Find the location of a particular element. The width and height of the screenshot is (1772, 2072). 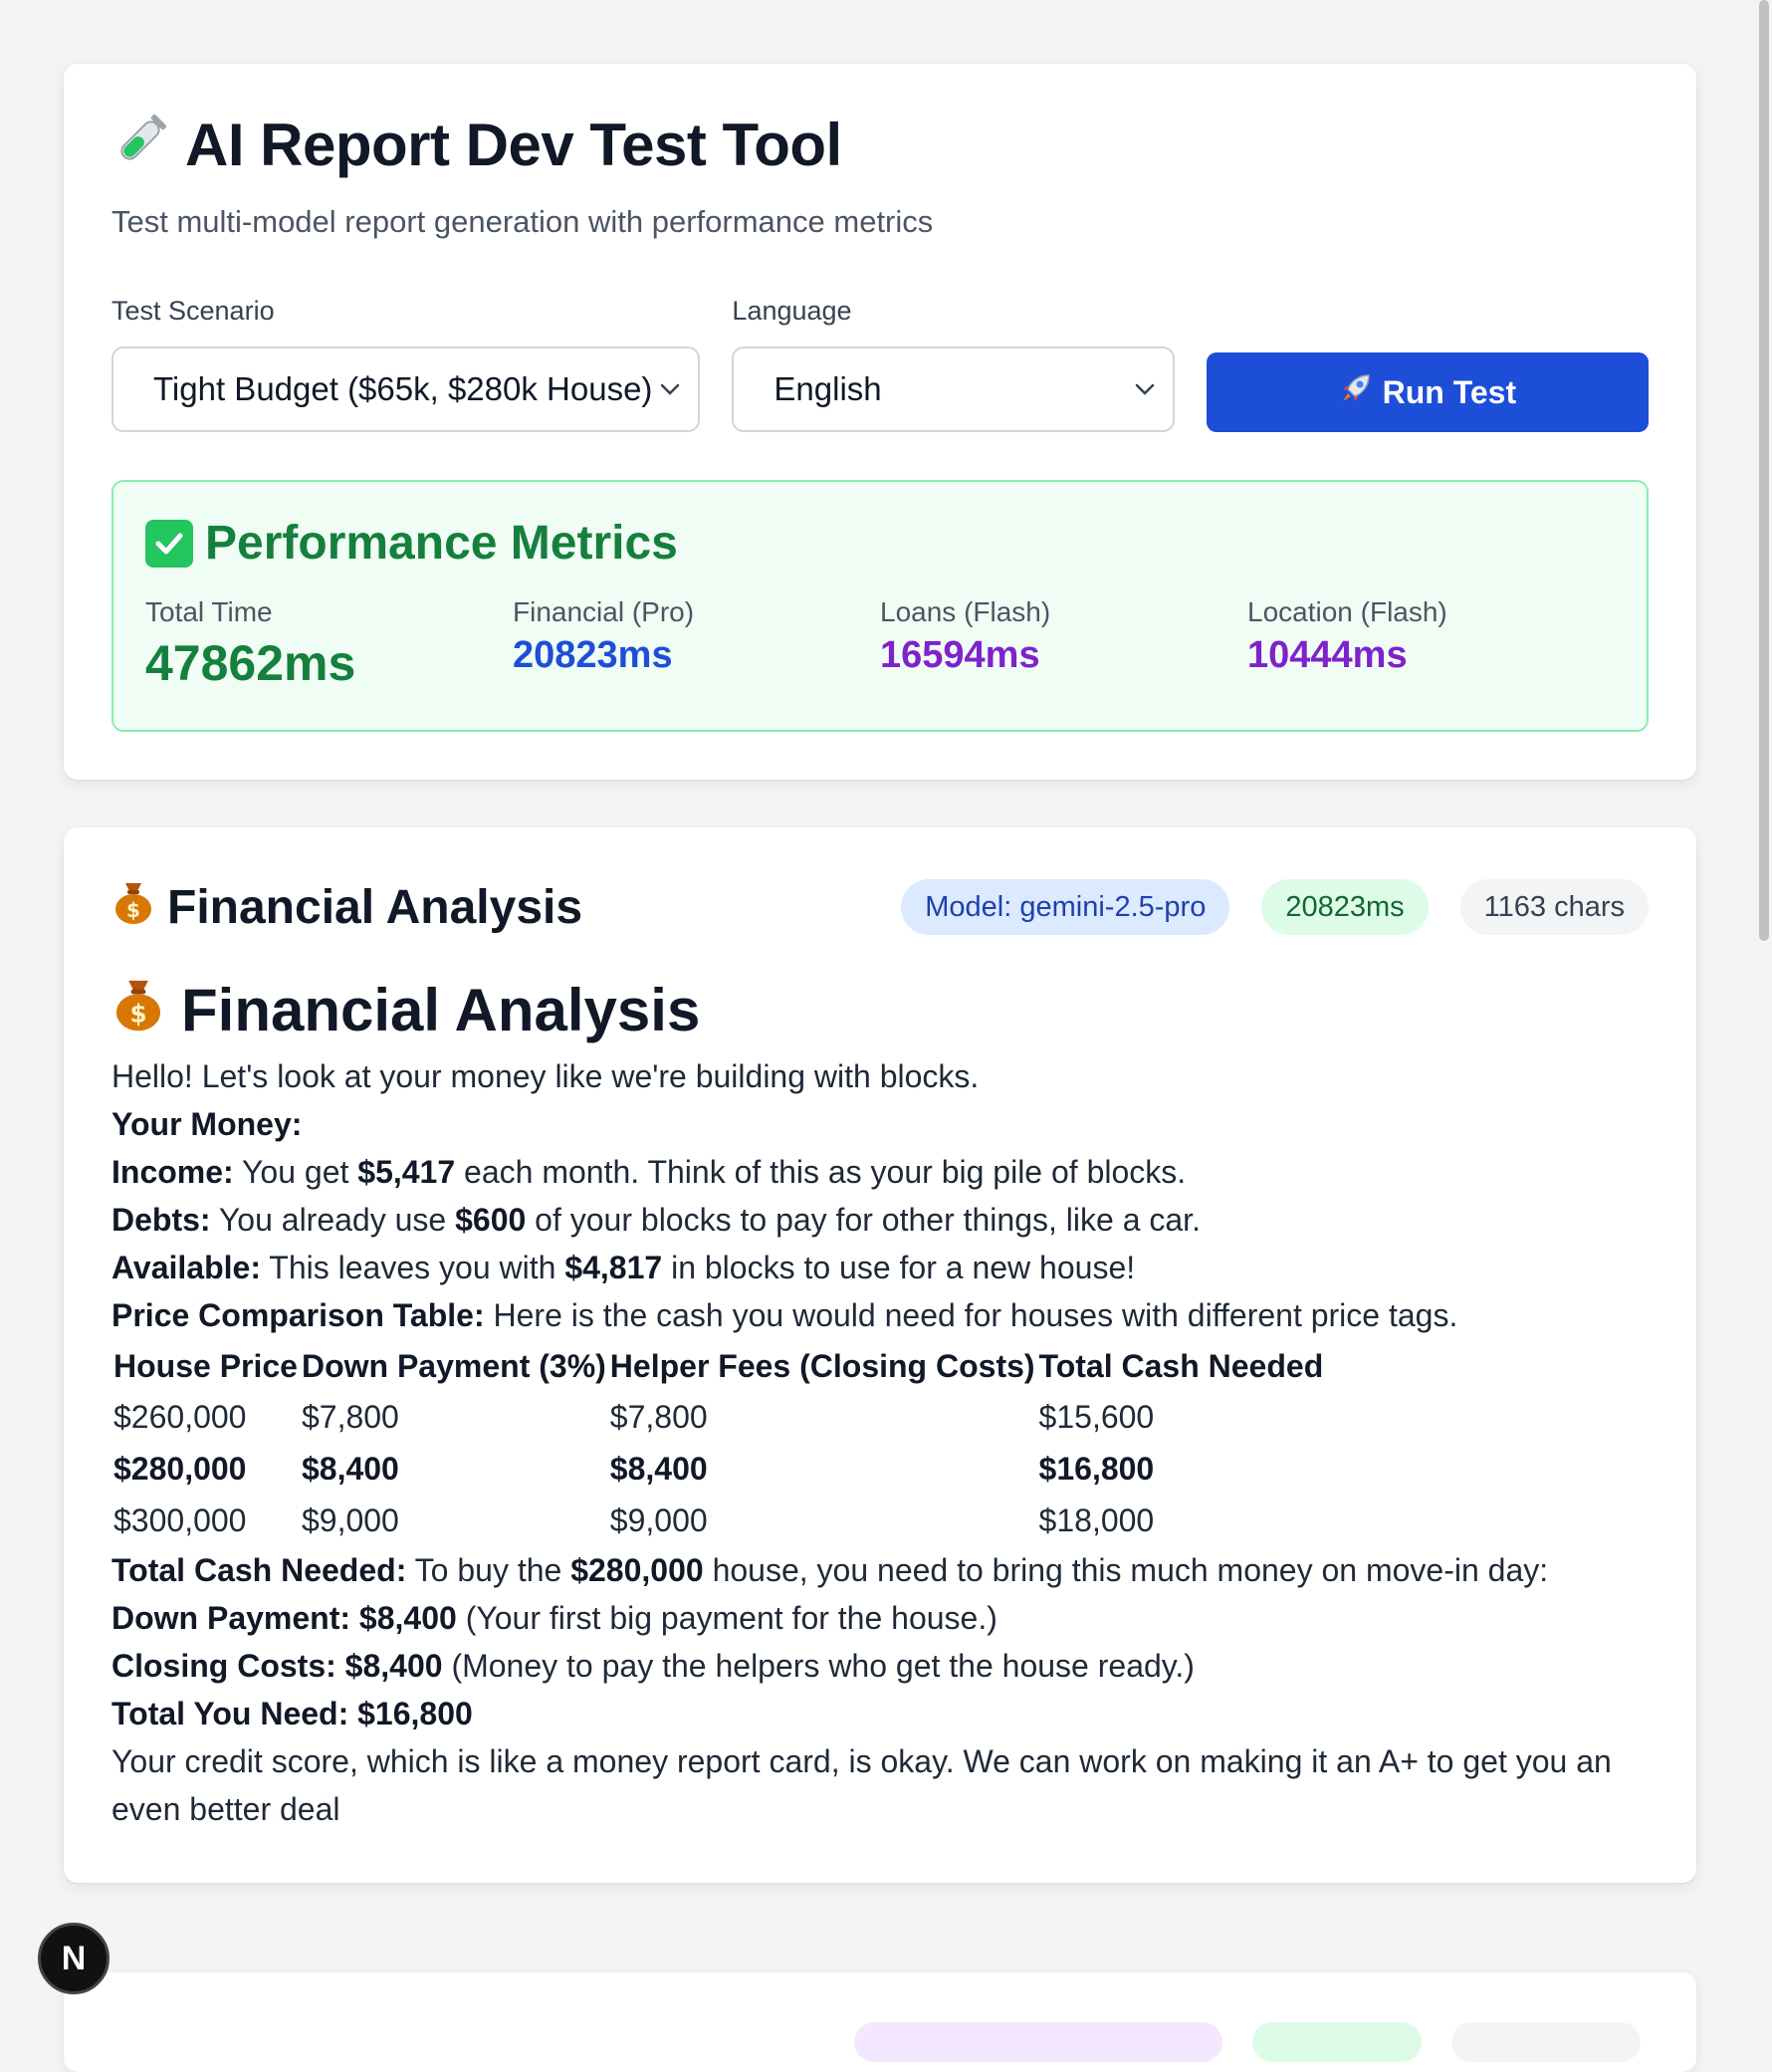

report-heading: $ Financial Analysis is located at coordinates (880, 1010).